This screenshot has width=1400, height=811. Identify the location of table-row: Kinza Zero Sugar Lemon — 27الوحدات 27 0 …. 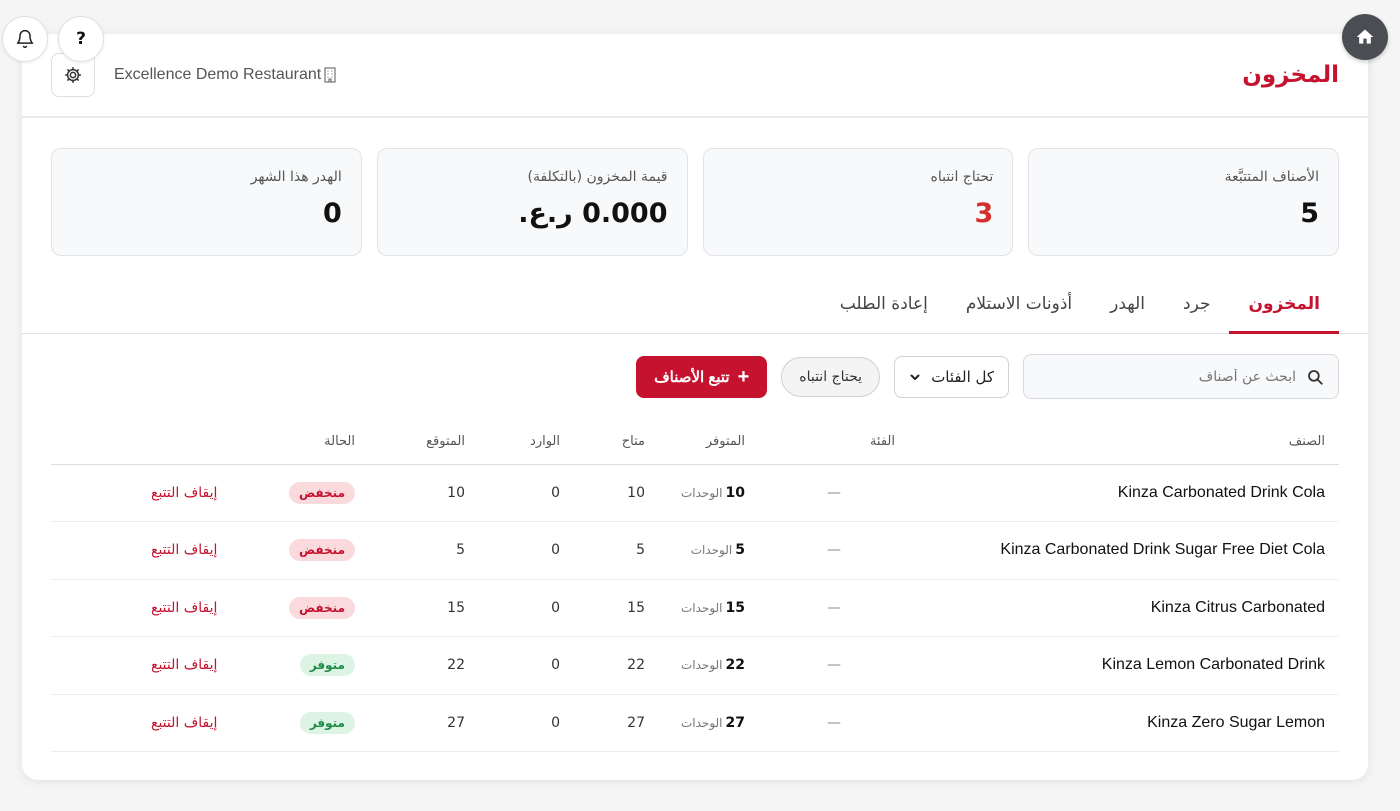
(695, 723).